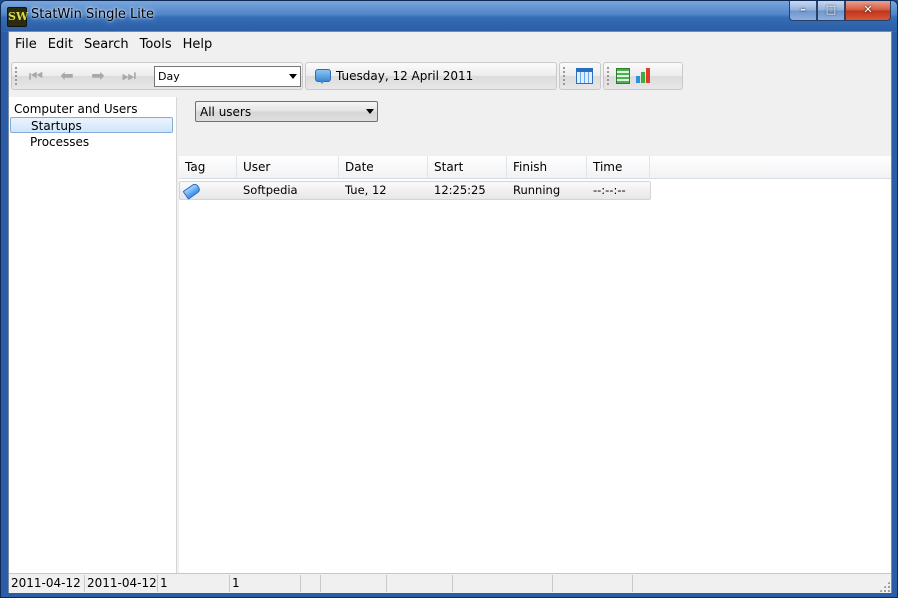 Image resolution: width=898 pixels, height=598 pixels. I want to click on column-start: Start, so click(467, 167).